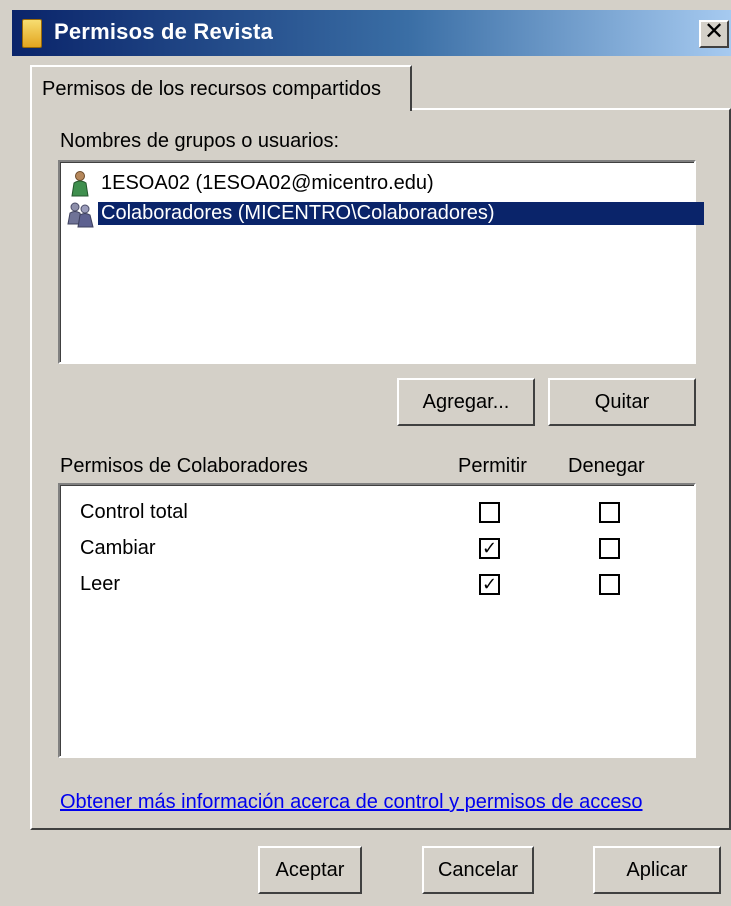  I want to click on permission-name: Cambiar, so click(118, 548).